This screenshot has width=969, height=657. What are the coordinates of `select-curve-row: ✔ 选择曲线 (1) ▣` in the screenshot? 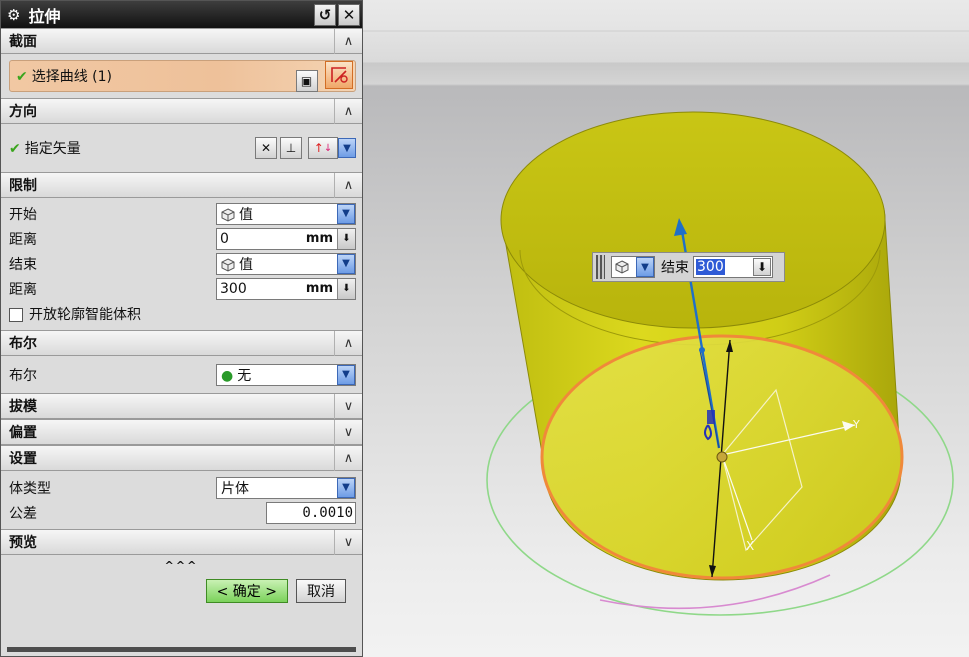 It's located at (182, 76).